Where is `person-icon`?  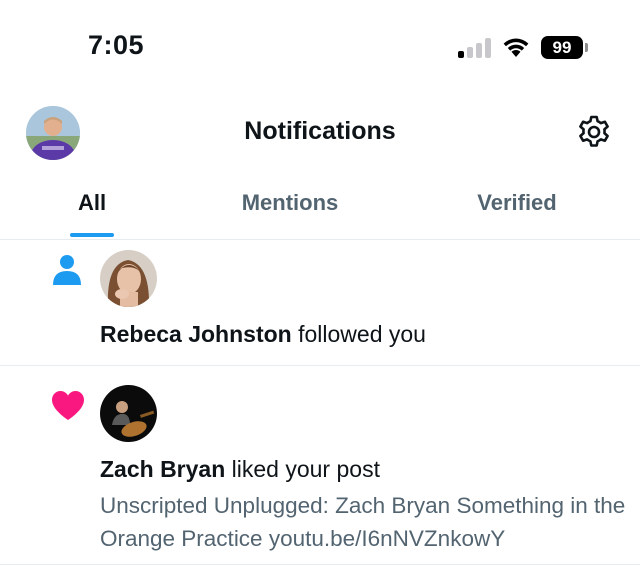 person-icon is located at coordinates (67, 270).